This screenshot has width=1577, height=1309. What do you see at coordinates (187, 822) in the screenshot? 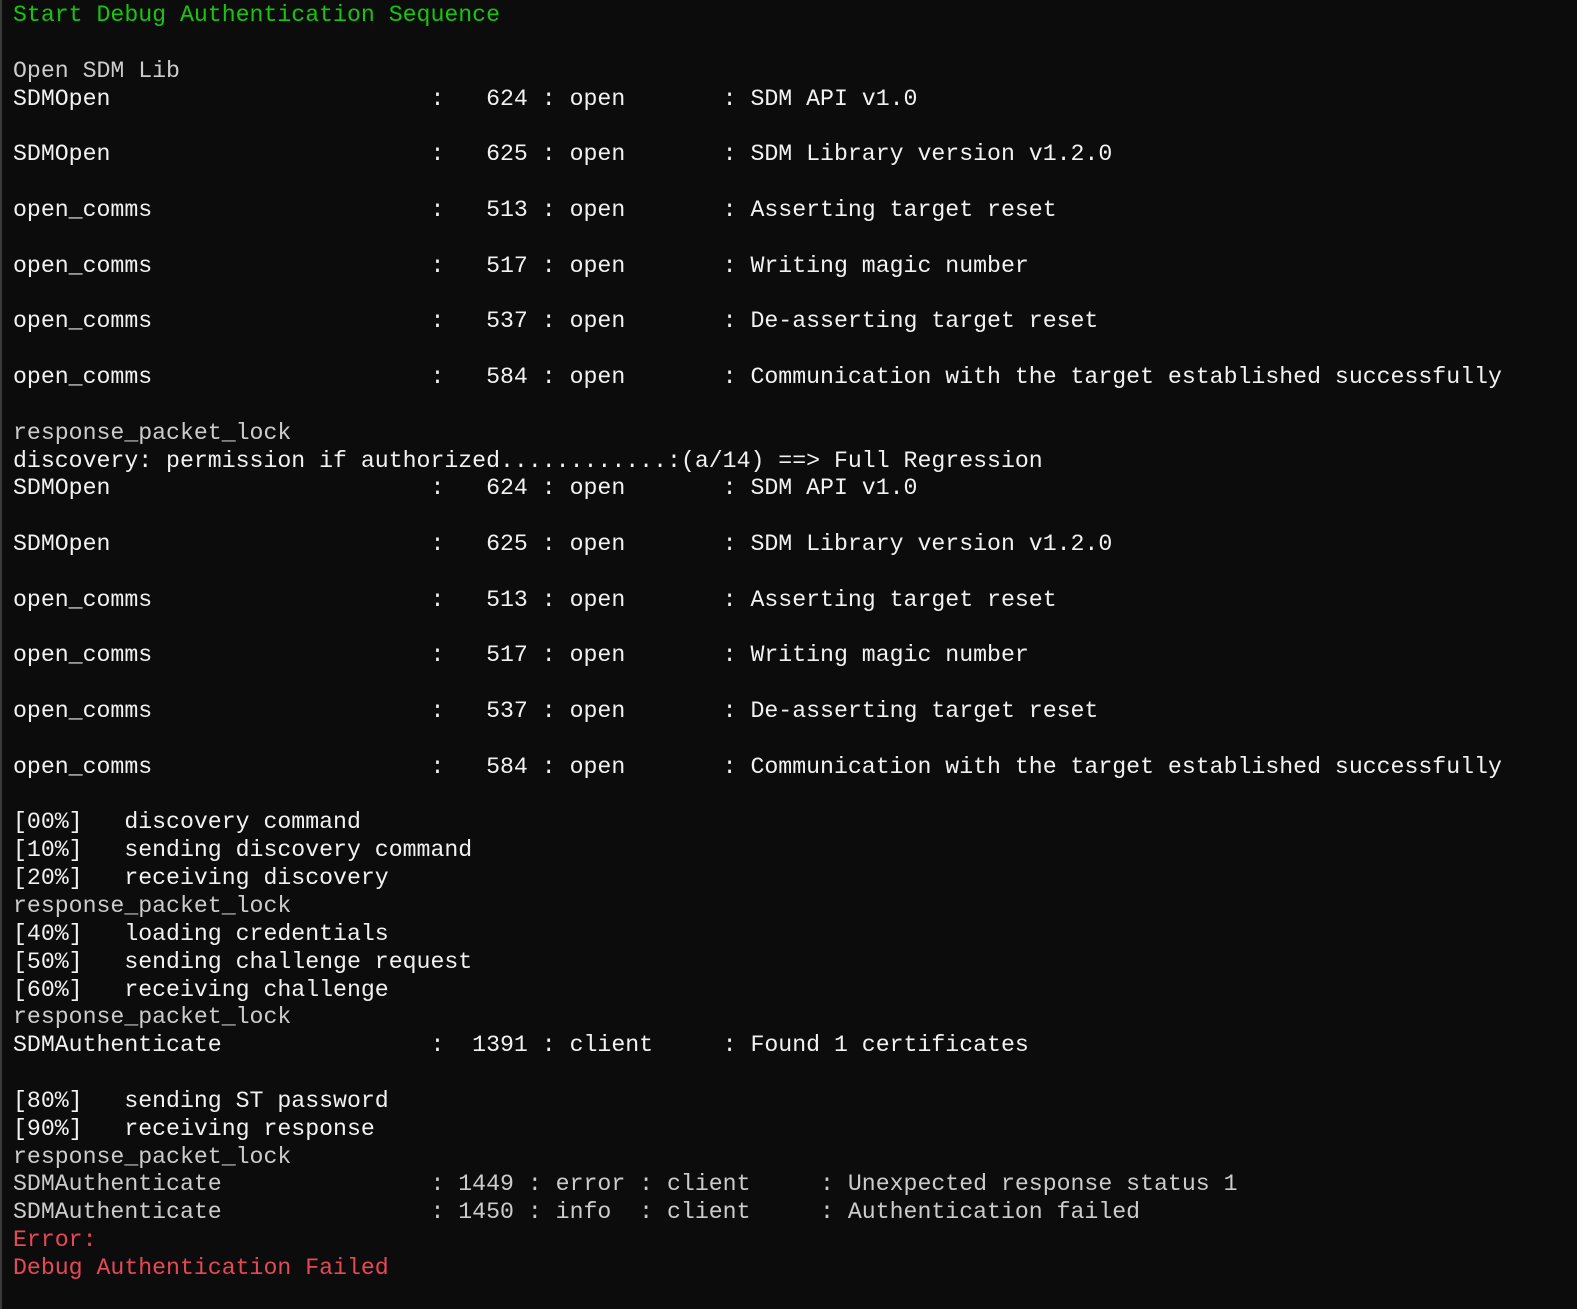
I see `terminal-line: [00%] discovery command` at bounding box center [187, 822].